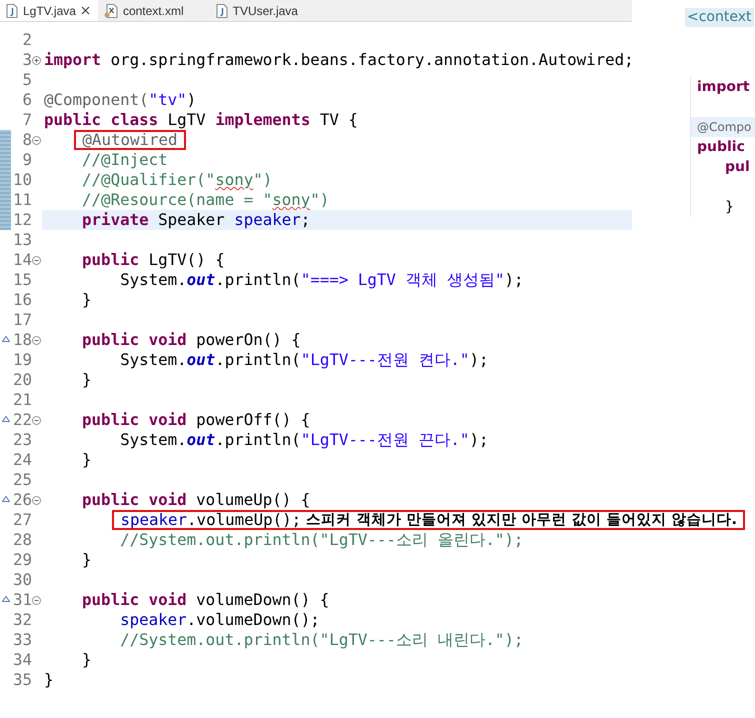  What do you see at coordinates (211, 520) in the screenshot?
I see `code-line: speaker.volumeUp();` at bounding box center [211, 520].